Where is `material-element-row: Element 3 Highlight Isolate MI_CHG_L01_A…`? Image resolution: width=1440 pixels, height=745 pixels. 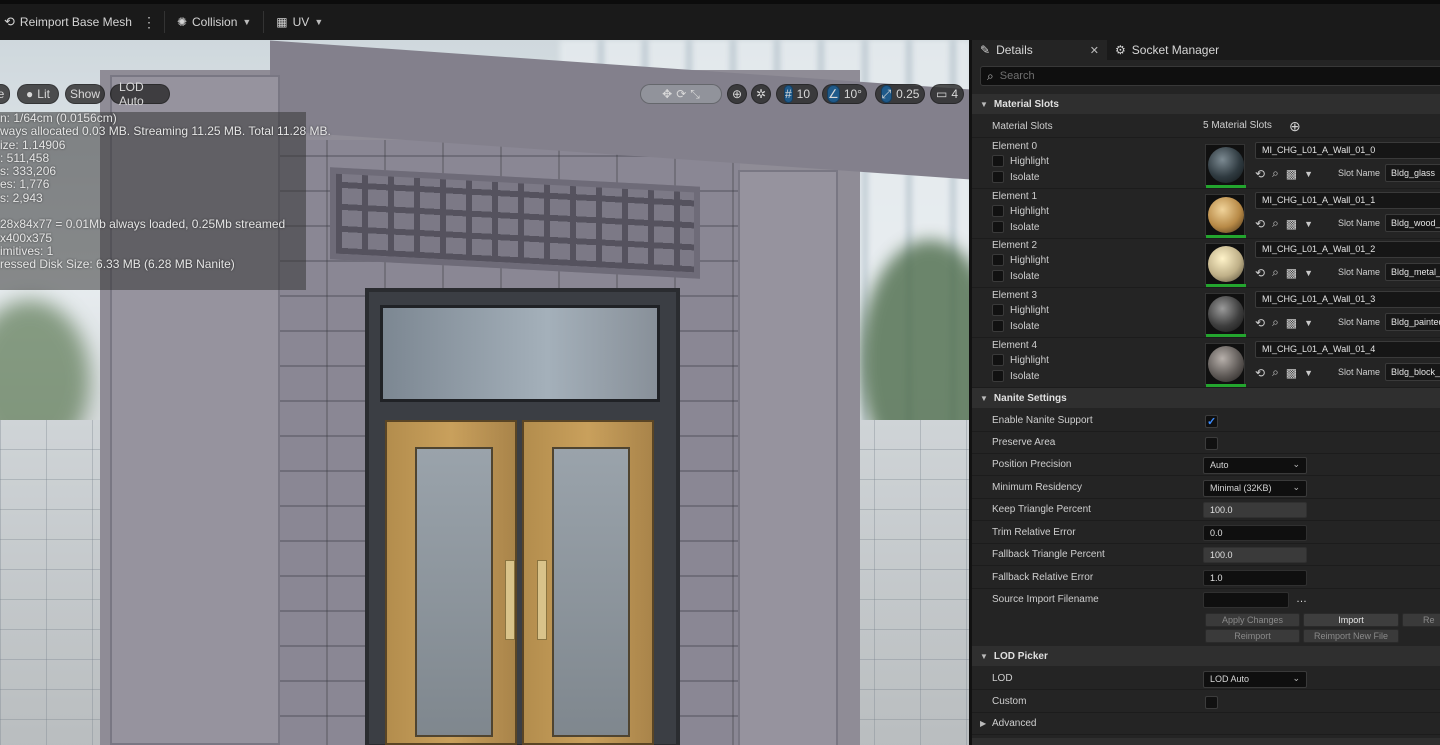 material-element-row: Element 3 Highlight Isolate MI_CHG_L01_A… is located at coordinates (1206, 313).